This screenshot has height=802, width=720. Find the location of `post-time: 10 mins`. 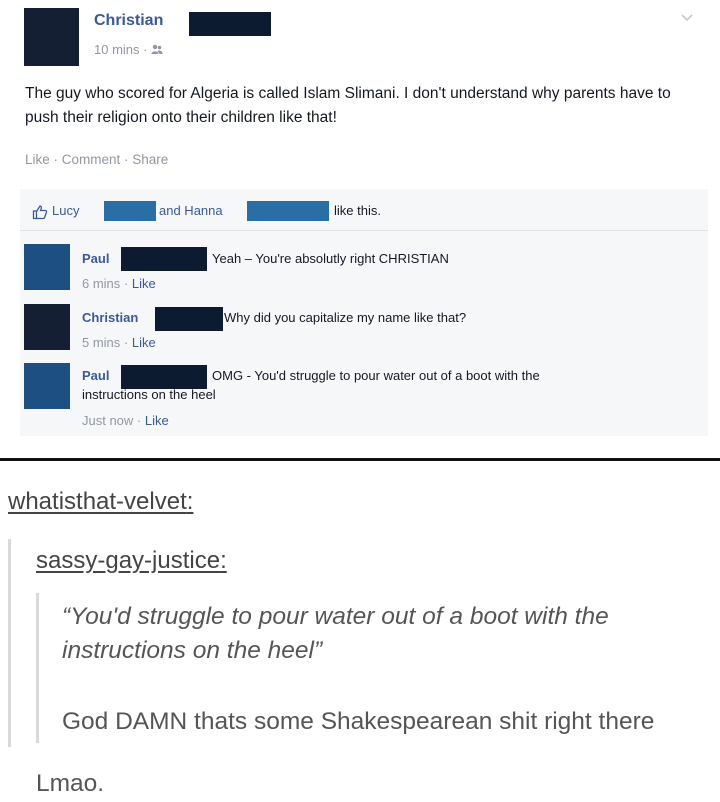

post-time: 10 mins is located at coordinates (117, 49).